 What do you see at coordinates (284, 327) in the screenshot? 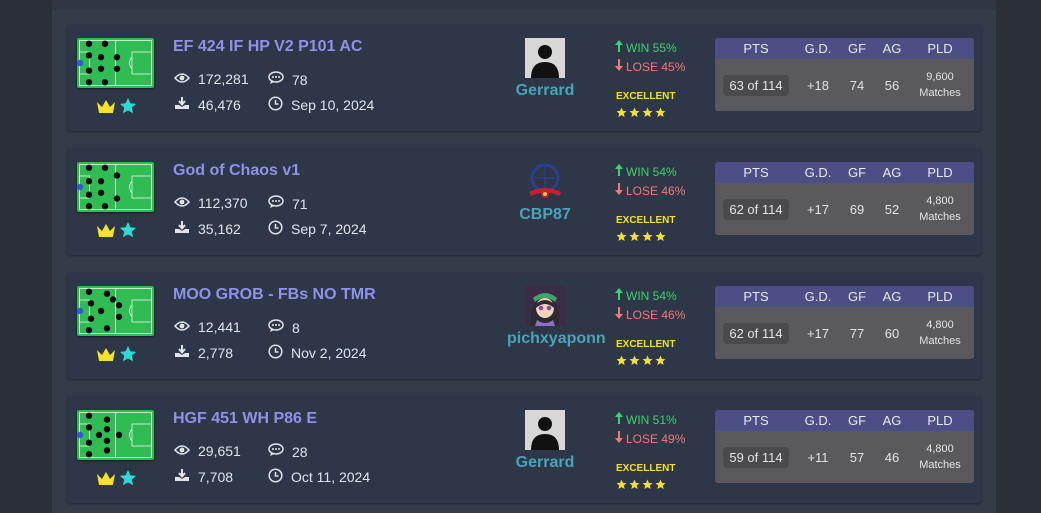
I see `comments-stat: 8` at bounding box center [284, 327].